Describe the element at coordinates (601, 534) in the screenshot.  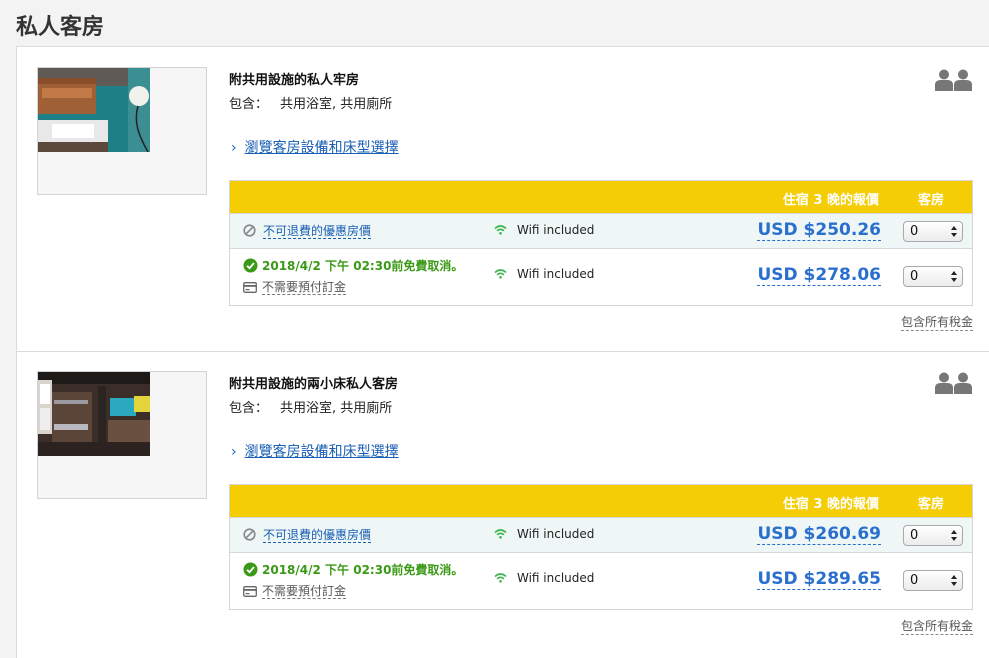
I see `rate-row: 不可退費的優惠房價 Wifi included USD $260.69 0` at that location.